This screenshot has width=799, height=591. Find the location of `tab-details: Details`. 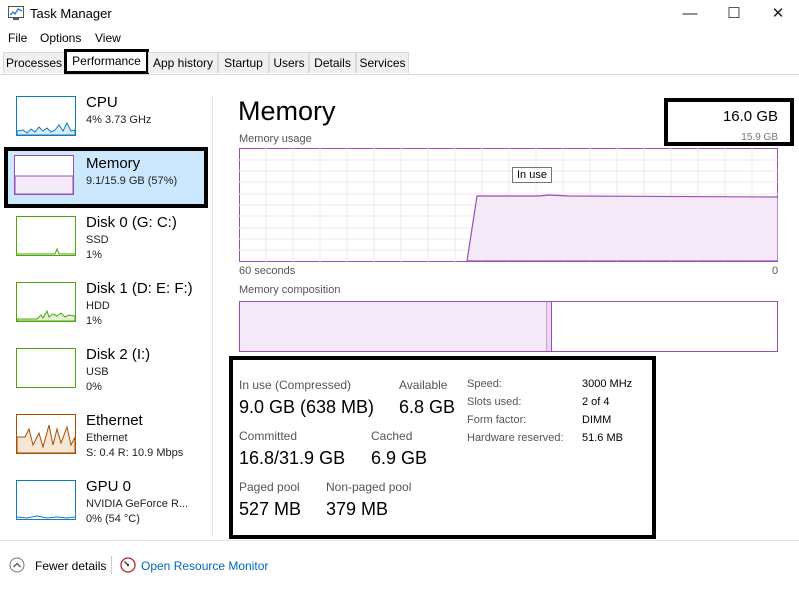

tab-details: Details is located at coordinates (332, 62).